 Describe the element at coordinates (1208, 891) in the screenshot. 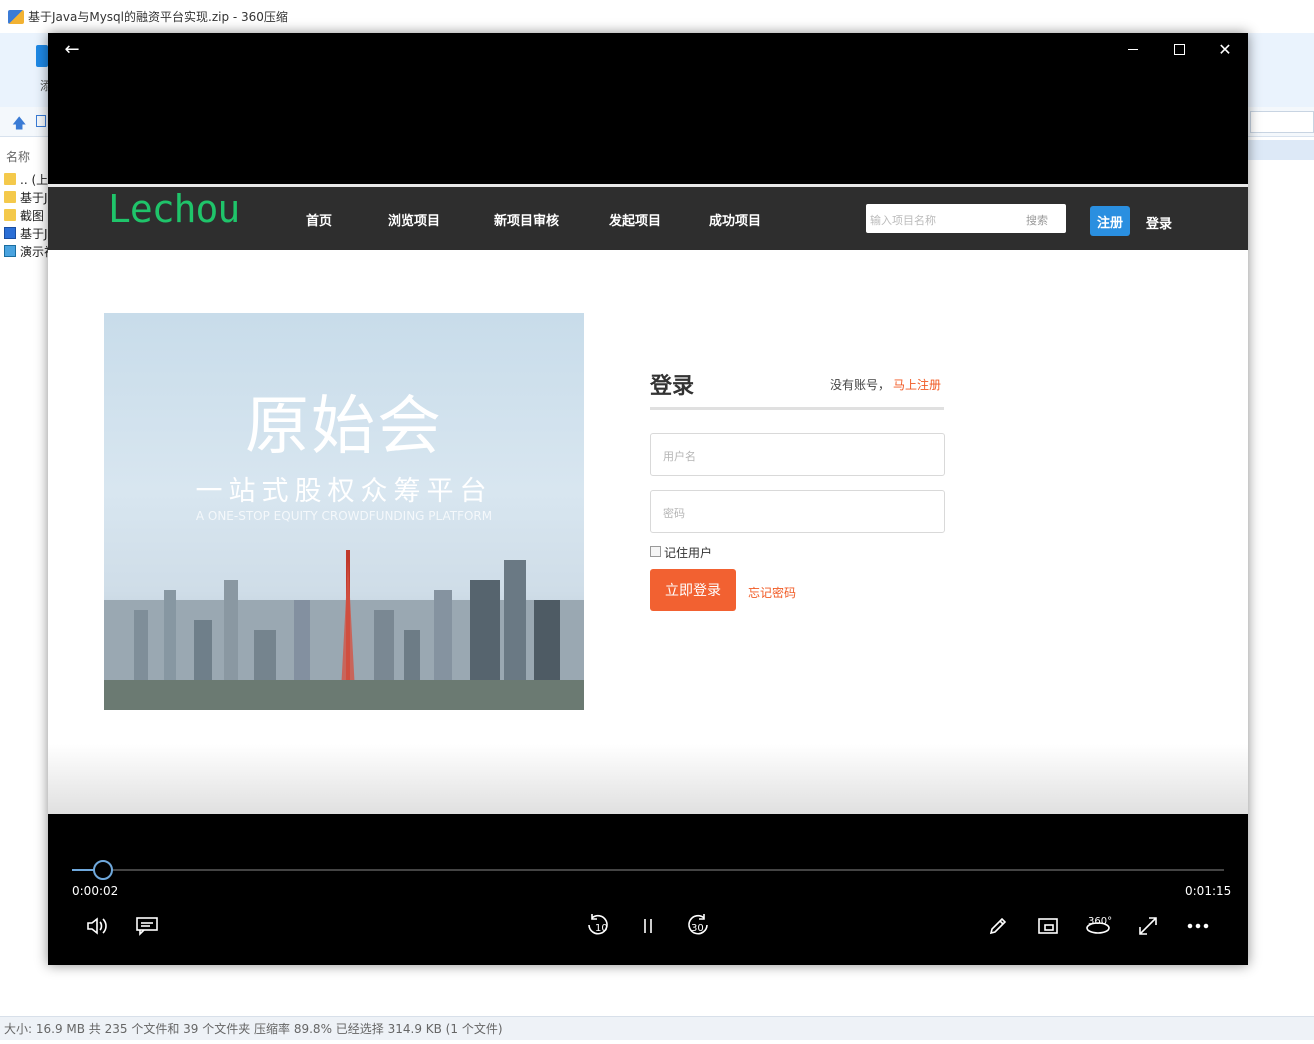

I see `total-time: 0:01:15` at that location.